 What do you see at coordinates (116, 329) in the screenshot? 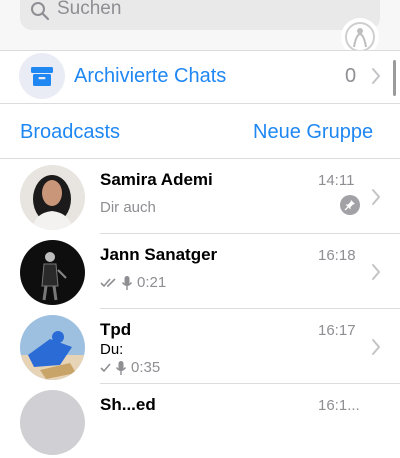
I see `chat-name: Tpd` at bounding box center [116, 329].